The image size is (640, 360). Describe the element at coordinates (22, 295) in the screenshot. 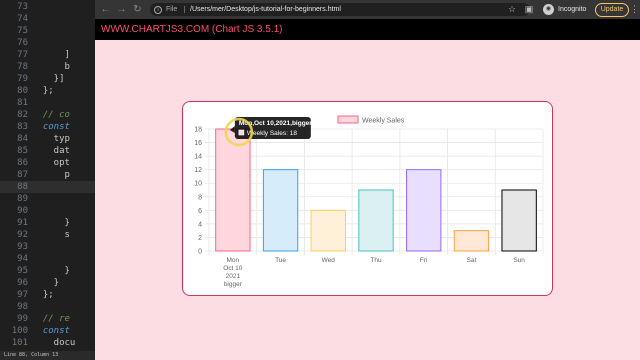

I see `line-number: 97` at that location.